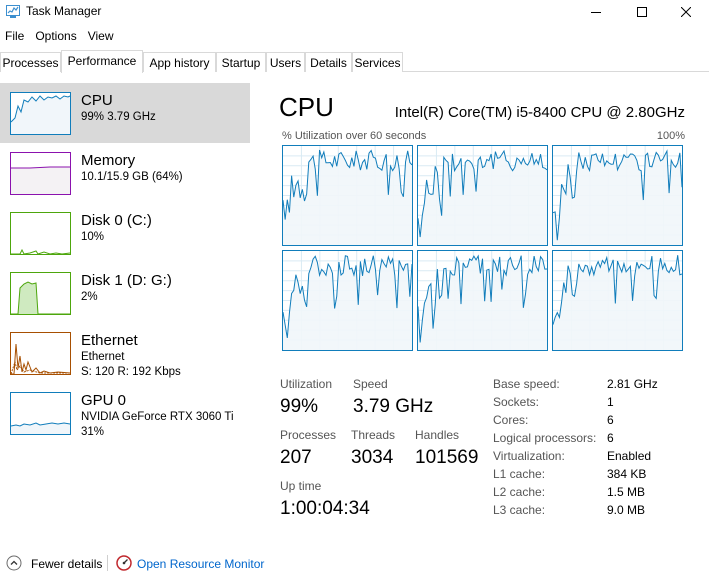 This screenshot has width=709, height=588. I want to click on sidebar-item-title: Ethernet, so click(109, 340).